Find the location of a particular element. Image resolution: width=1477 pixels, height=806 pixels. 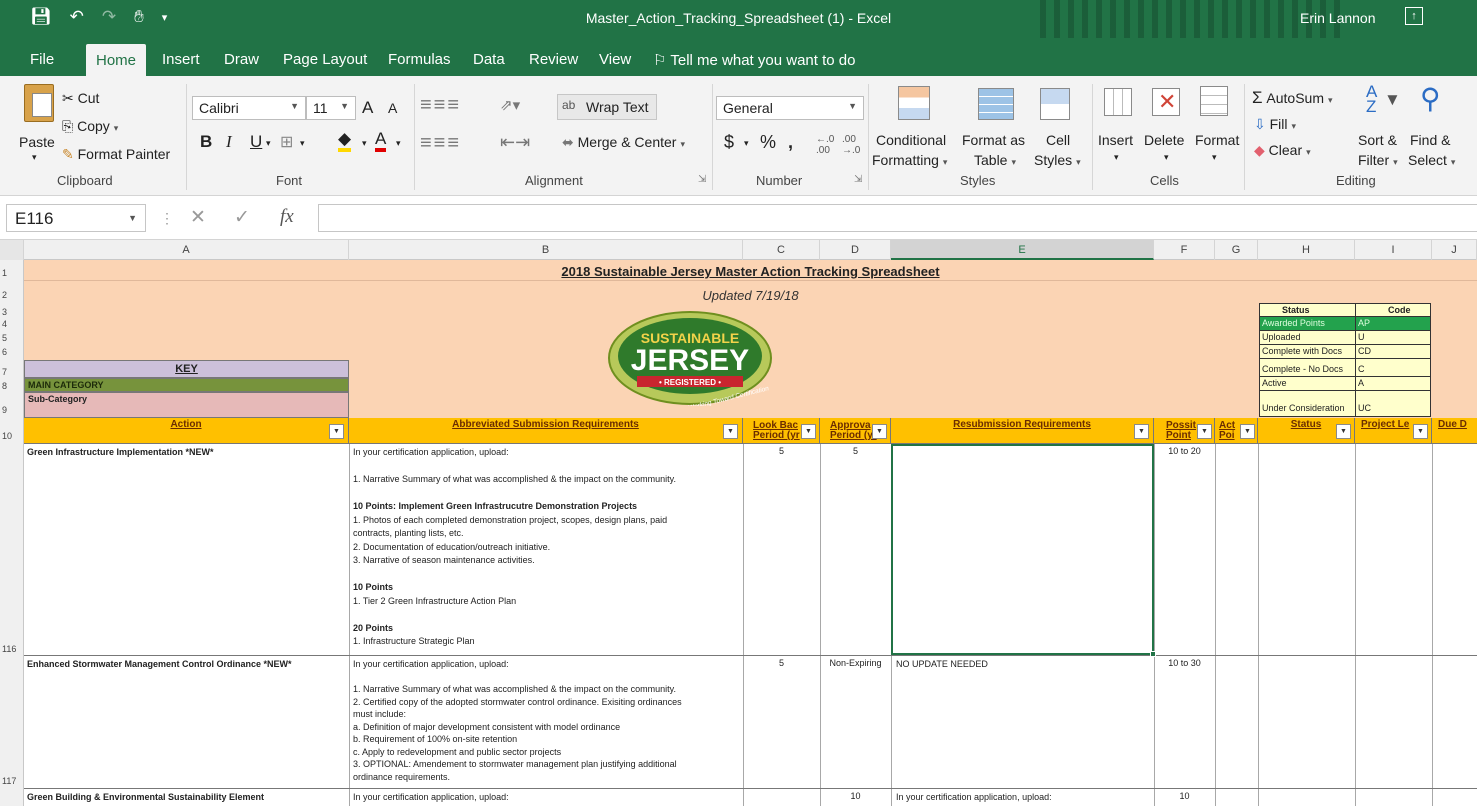

insert-cells-icon is located at coordinates (1118, 102).